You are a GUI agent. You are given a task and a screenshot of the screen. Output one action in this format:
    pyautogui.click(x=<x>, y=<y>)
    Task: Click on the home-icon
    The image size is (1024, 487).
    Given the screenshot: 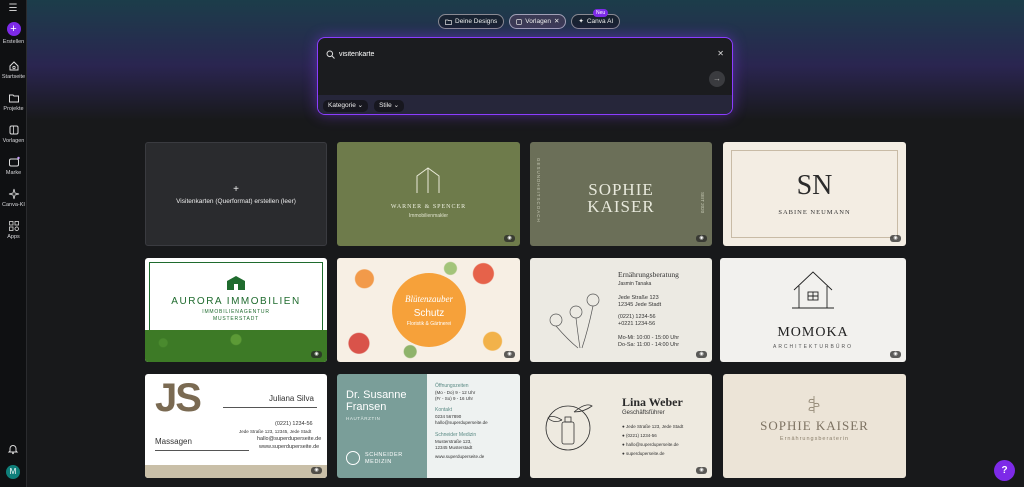 What is the action you would take?
    pyautogui.click(x=13, y=66)
    